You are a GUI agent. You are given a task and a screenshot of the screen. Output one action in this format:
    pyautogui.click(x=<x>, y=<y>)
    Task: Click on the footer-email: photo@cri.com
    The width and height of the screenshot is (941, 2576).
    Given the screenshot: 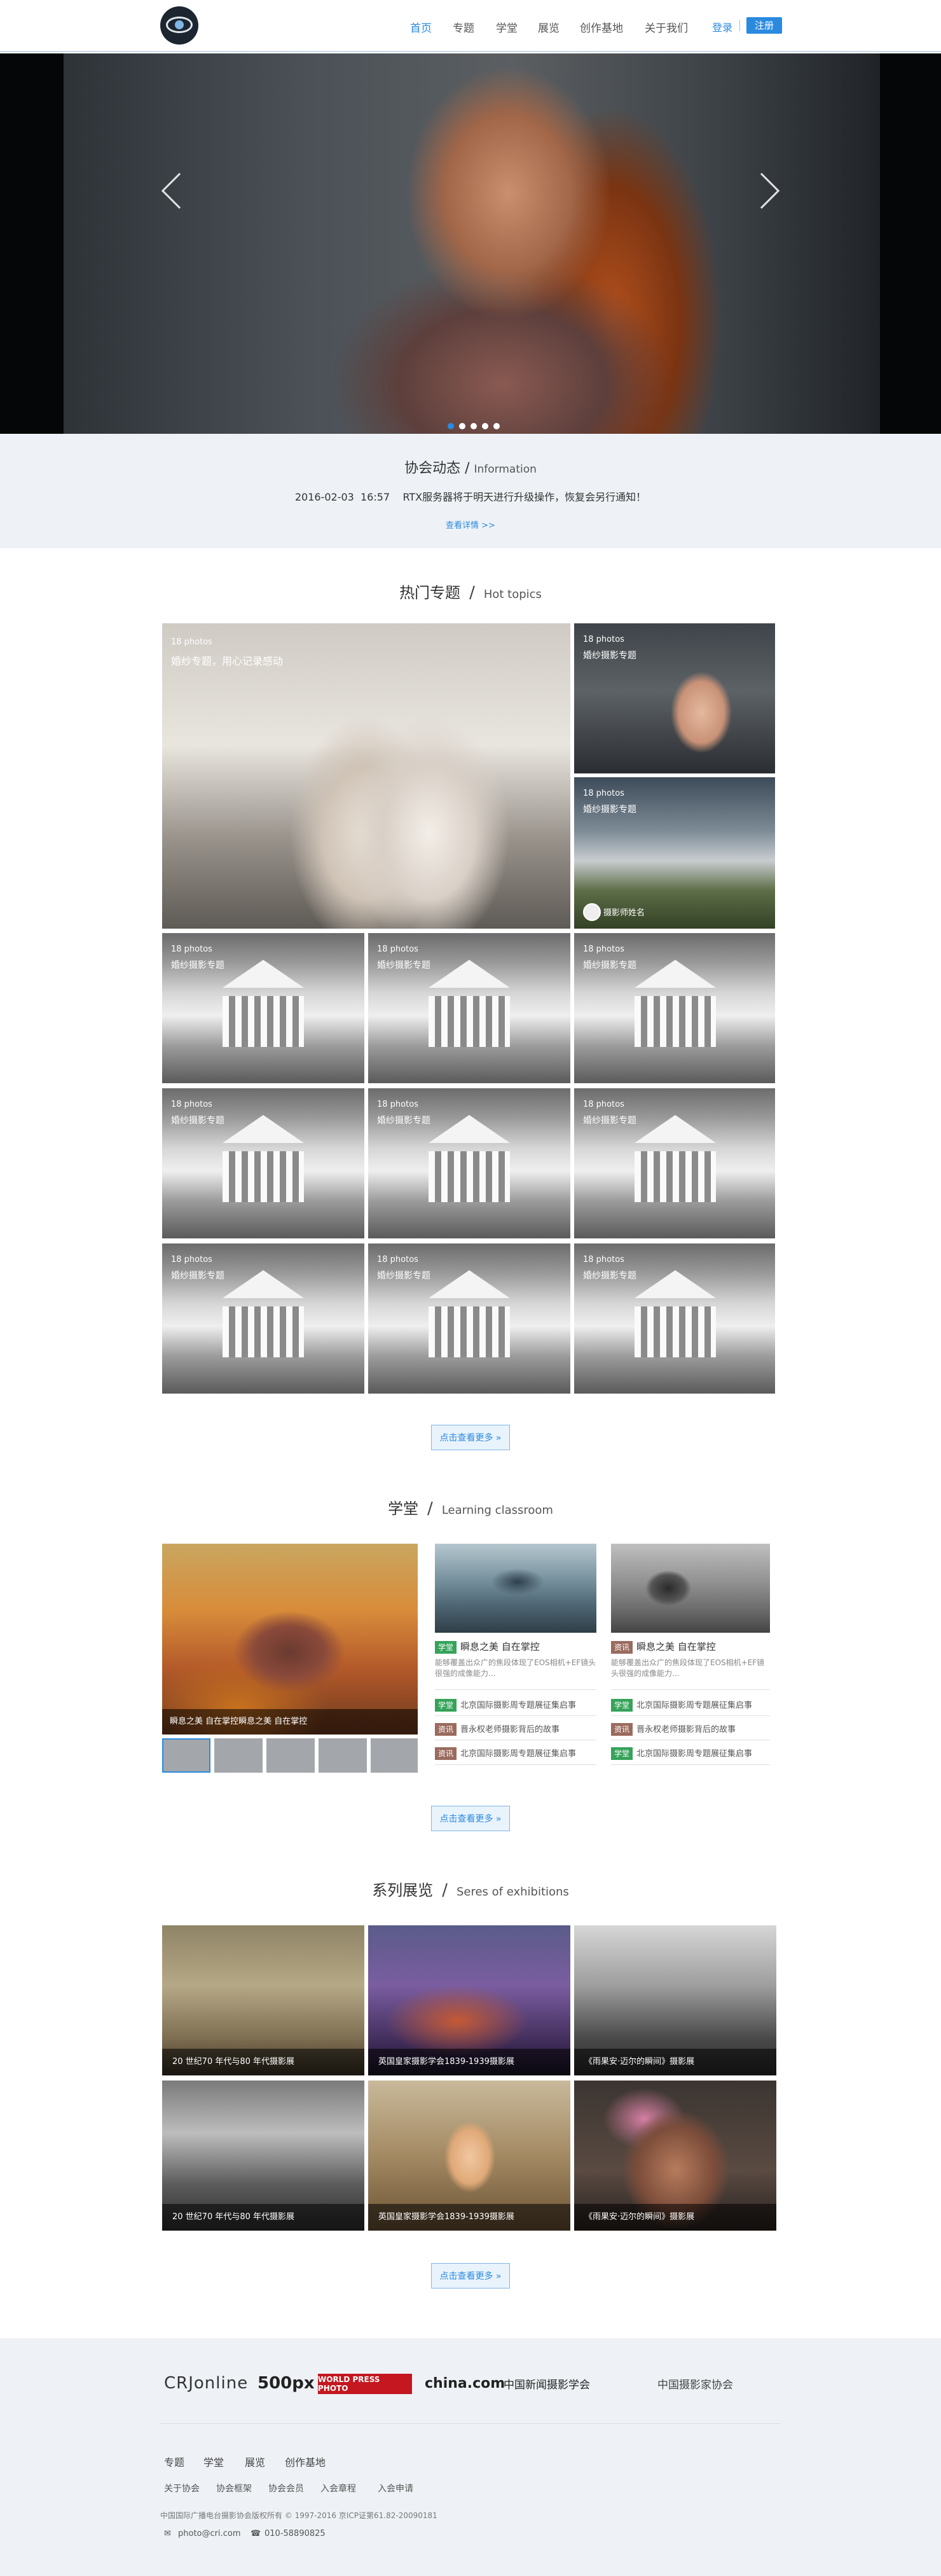 What is the action you would take?
    pyautogui.click(x=210, y=2533)
    